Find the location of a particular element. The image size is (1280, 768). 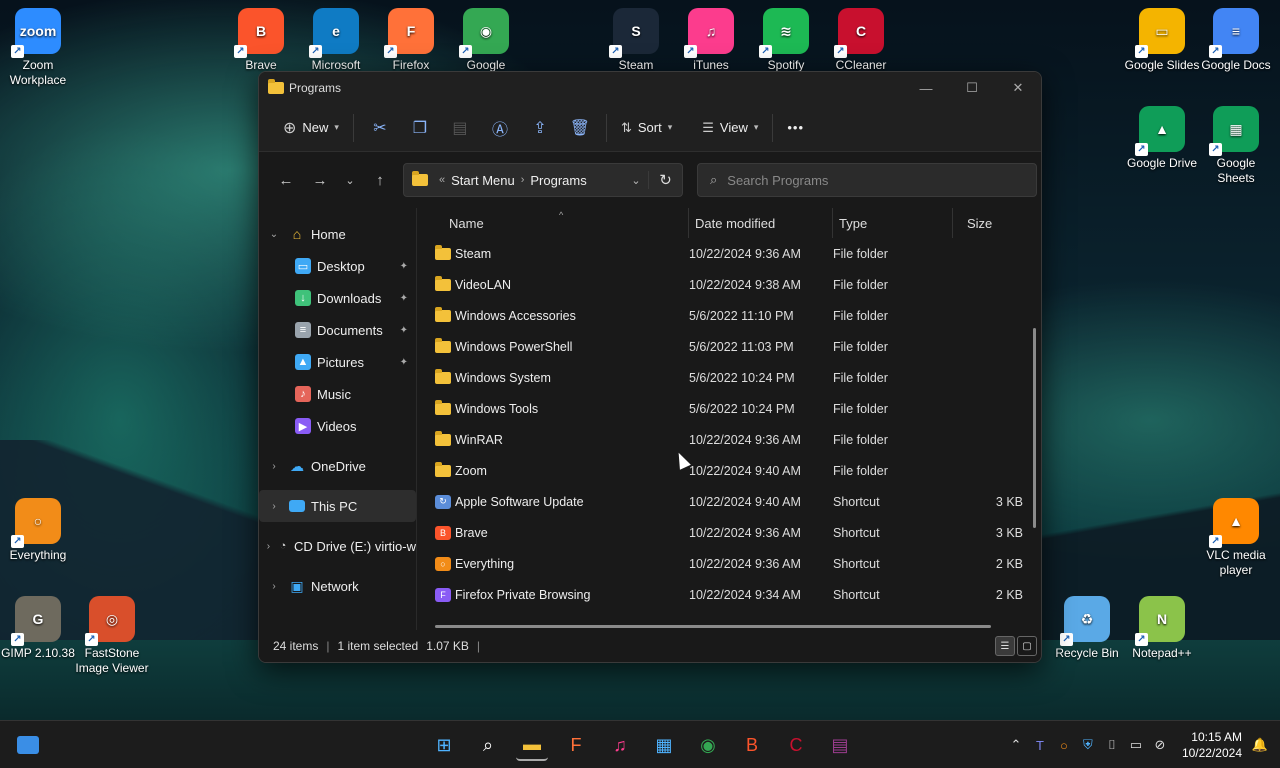

title-bar: Programs — ☐ ✕ is located at coordinates (650, 88).